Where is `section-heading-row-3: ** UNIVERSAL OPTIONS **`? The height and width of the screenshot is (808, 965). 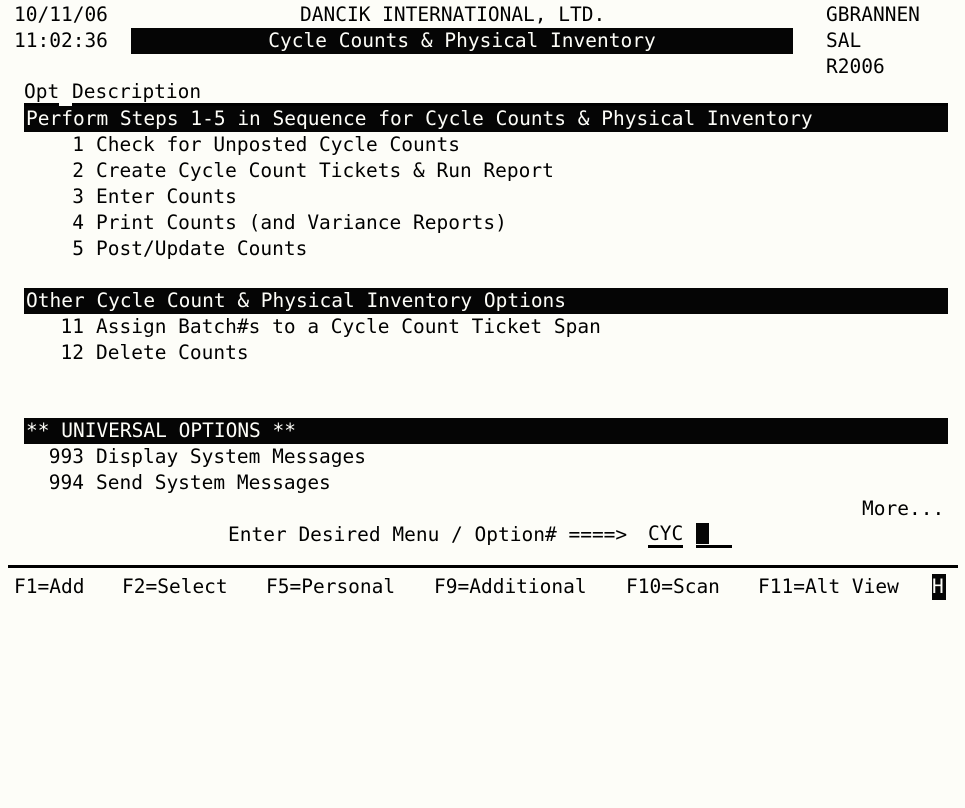
section-heading-row-3: ** UNIVERSAL OPTIONS ** is located at coordinates (482, 431).